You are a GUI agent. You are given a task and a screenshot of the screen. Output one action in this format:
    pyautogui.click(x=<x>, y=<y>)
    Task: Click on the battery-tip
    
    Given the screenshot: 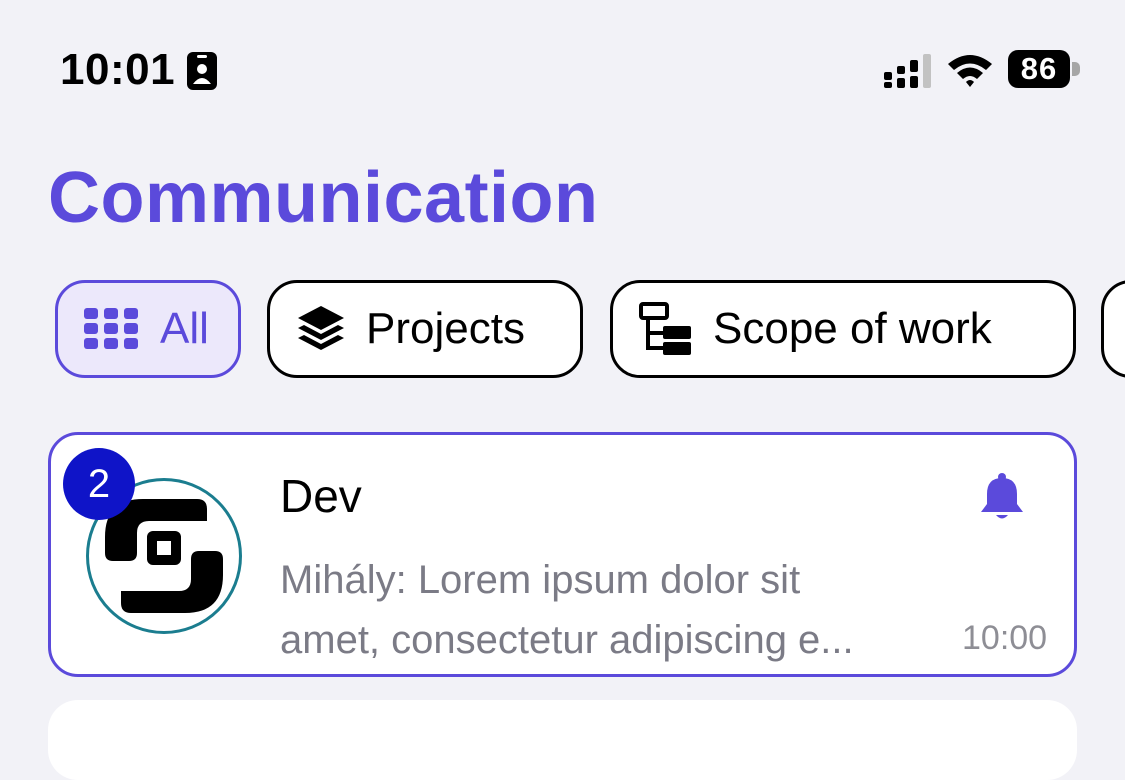 What is the action you would take?
    pyautogui.click(x=1076, y=69)
    